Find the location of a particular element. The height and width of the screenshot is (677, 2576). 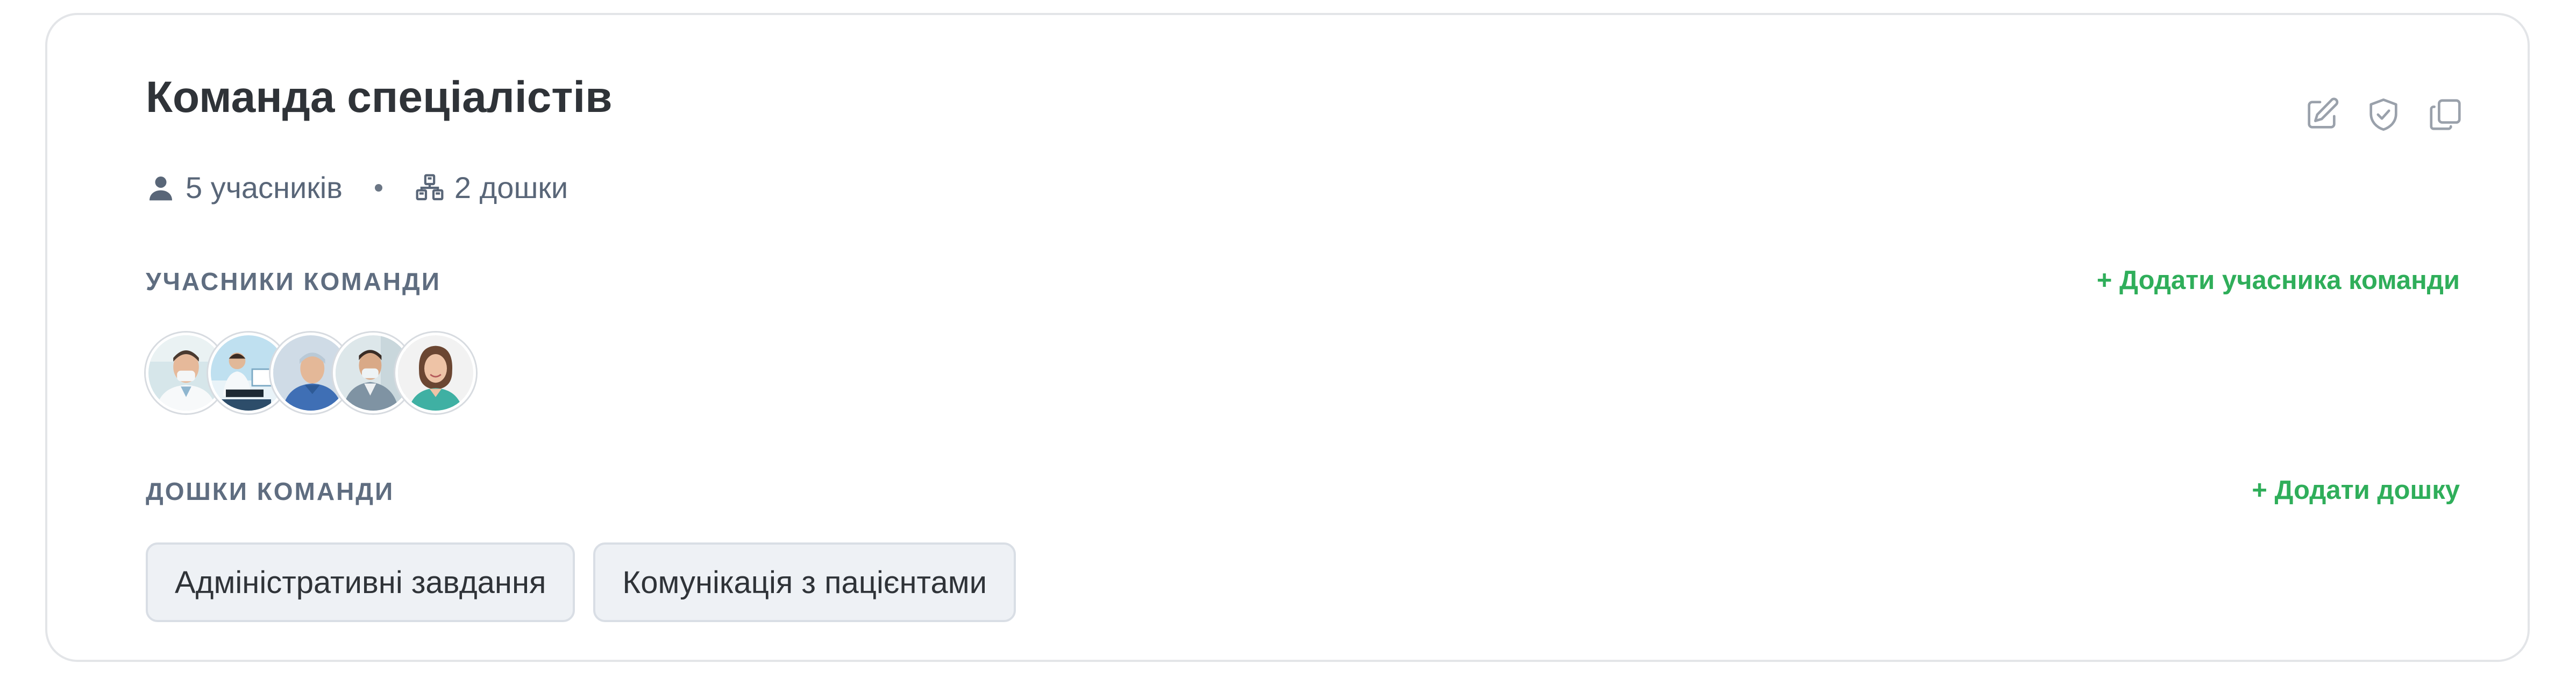

card-actions is located at coordinates (2384, 114).